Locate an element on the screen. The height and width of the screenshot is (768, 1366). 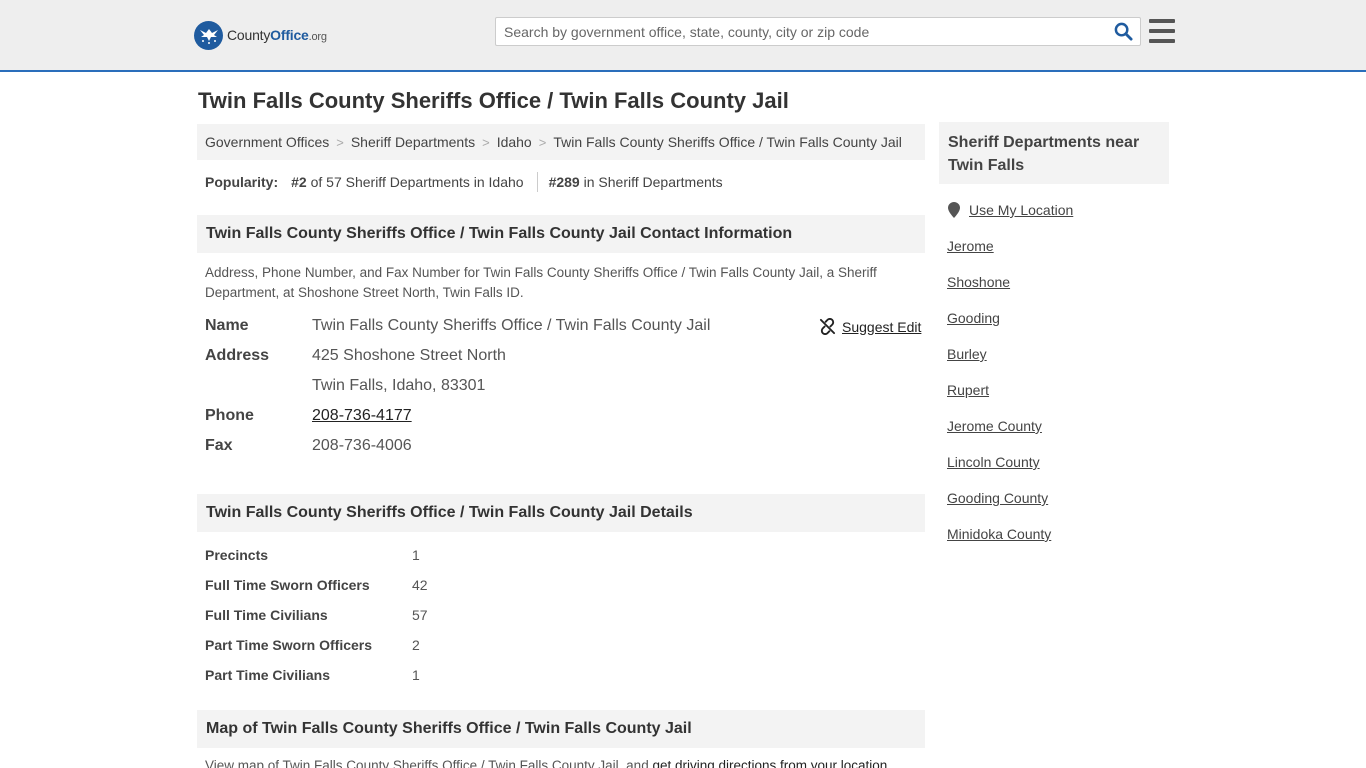
detail-row: Precincts 1 is located at coordinates (312, 555).